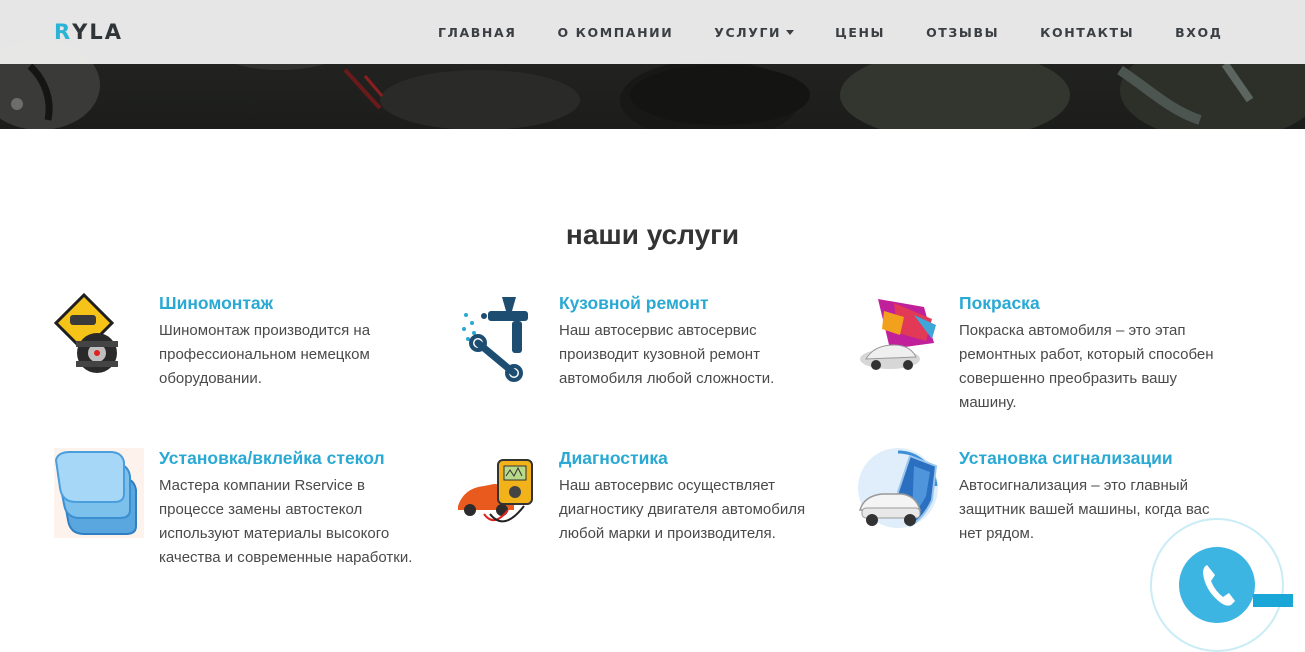  I want to click on scroll-to-top-button, so click(1273, 600).